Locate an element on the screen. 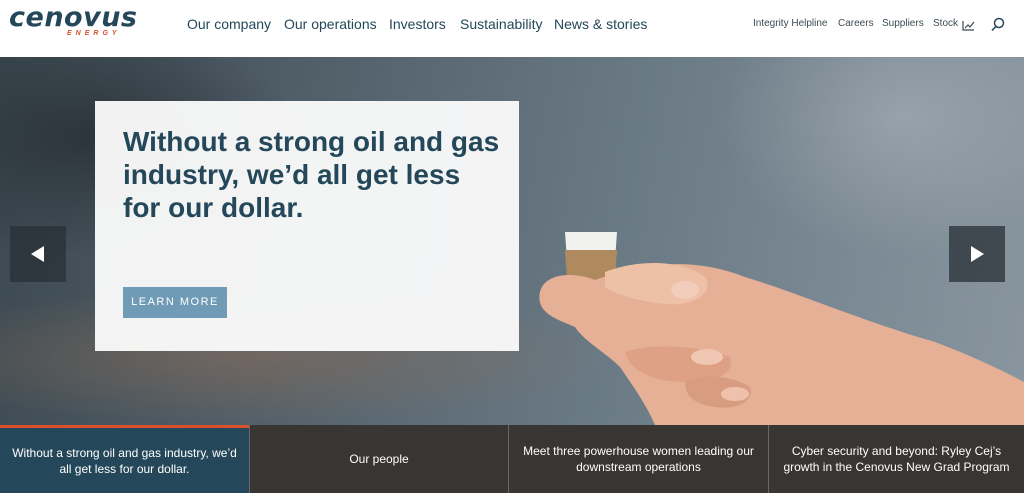  carousel-prev-button is located at coordinates (38, 254).